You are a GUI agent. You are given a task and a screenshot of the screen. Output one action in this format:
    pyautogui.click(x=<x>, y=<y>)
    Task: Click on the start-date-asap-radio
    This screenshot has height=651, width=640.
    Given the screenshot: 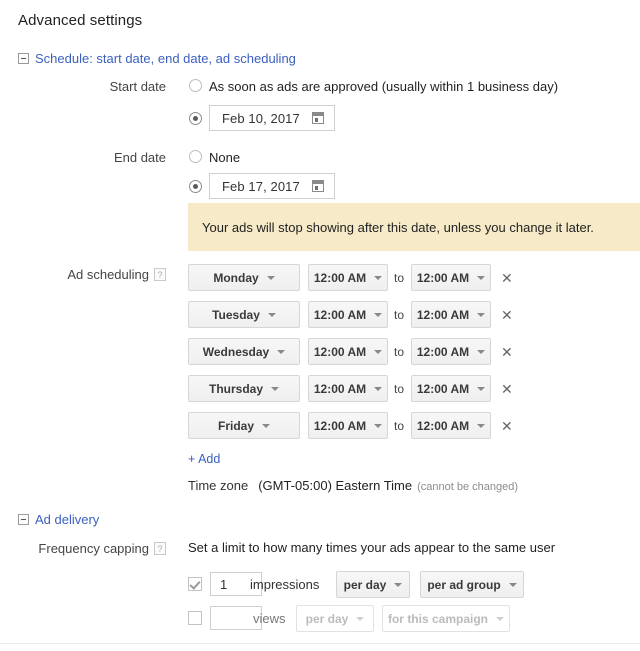 What is the action you would take?
    pyautogui.click(x=195, y=85)
    